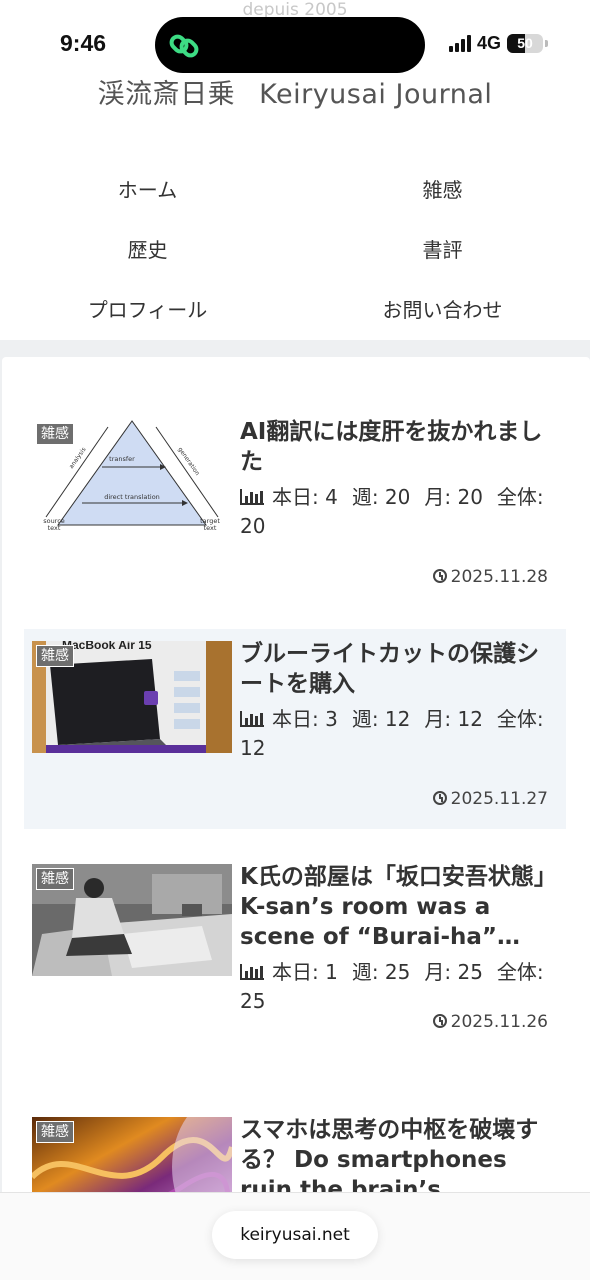 Image resolution: width=590 pixels, height=1280 pixels. What do you see at coordinates (499, 799) in the screenshot?
I see `post-date-text: 2025.11.27` at bounding box center [499, 799].